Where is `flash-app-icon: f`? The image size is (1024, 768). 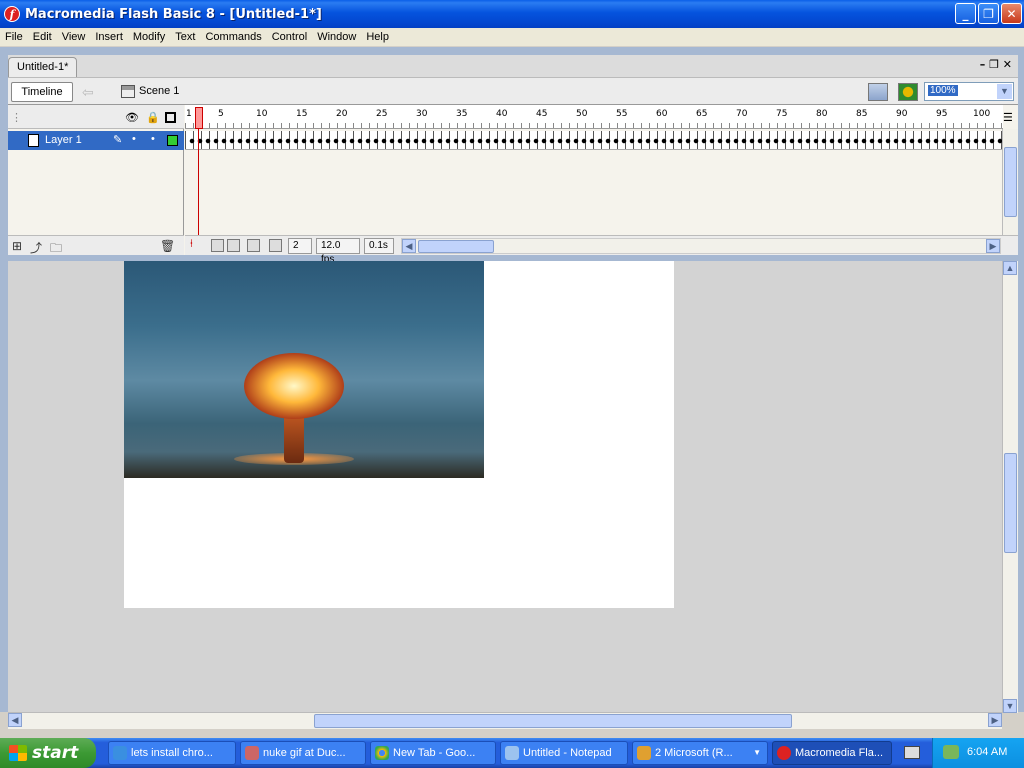 flash-app-icon: f is located at coordinates (12, 14).